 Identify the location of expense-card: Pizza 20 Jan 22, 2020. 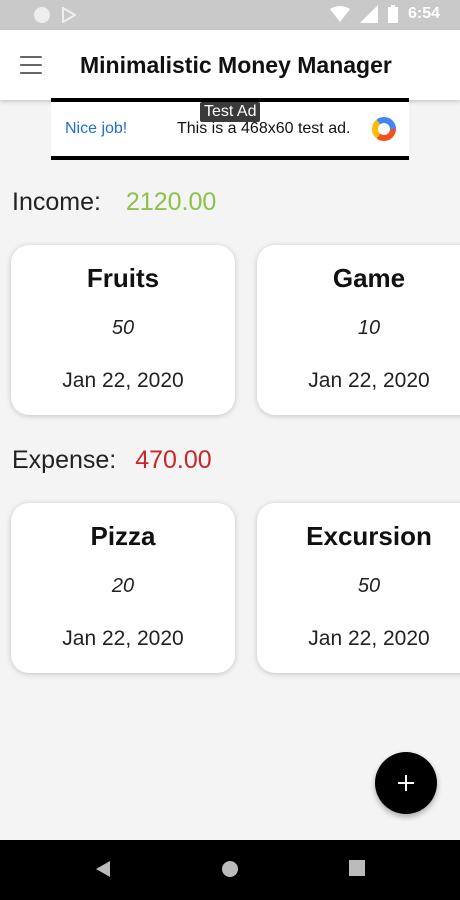
(123, 588).